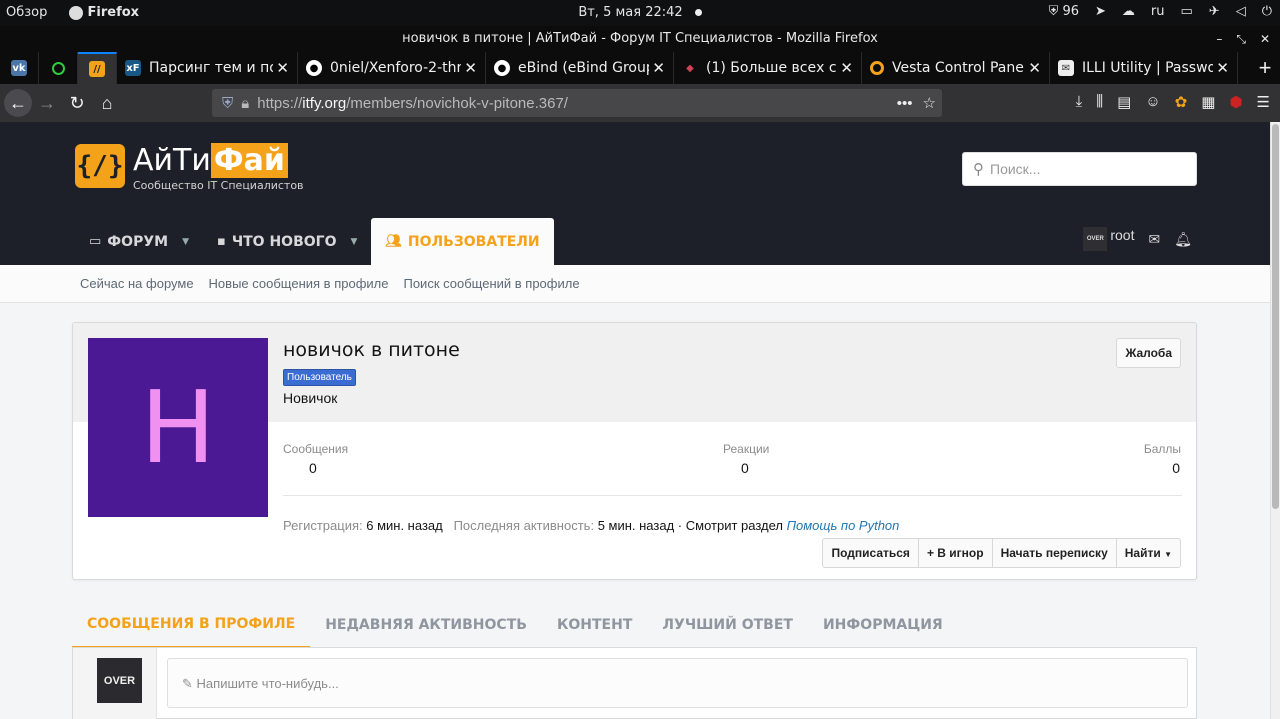  I want to click on reg-value: 6 мин. назад, so click(404, 525).